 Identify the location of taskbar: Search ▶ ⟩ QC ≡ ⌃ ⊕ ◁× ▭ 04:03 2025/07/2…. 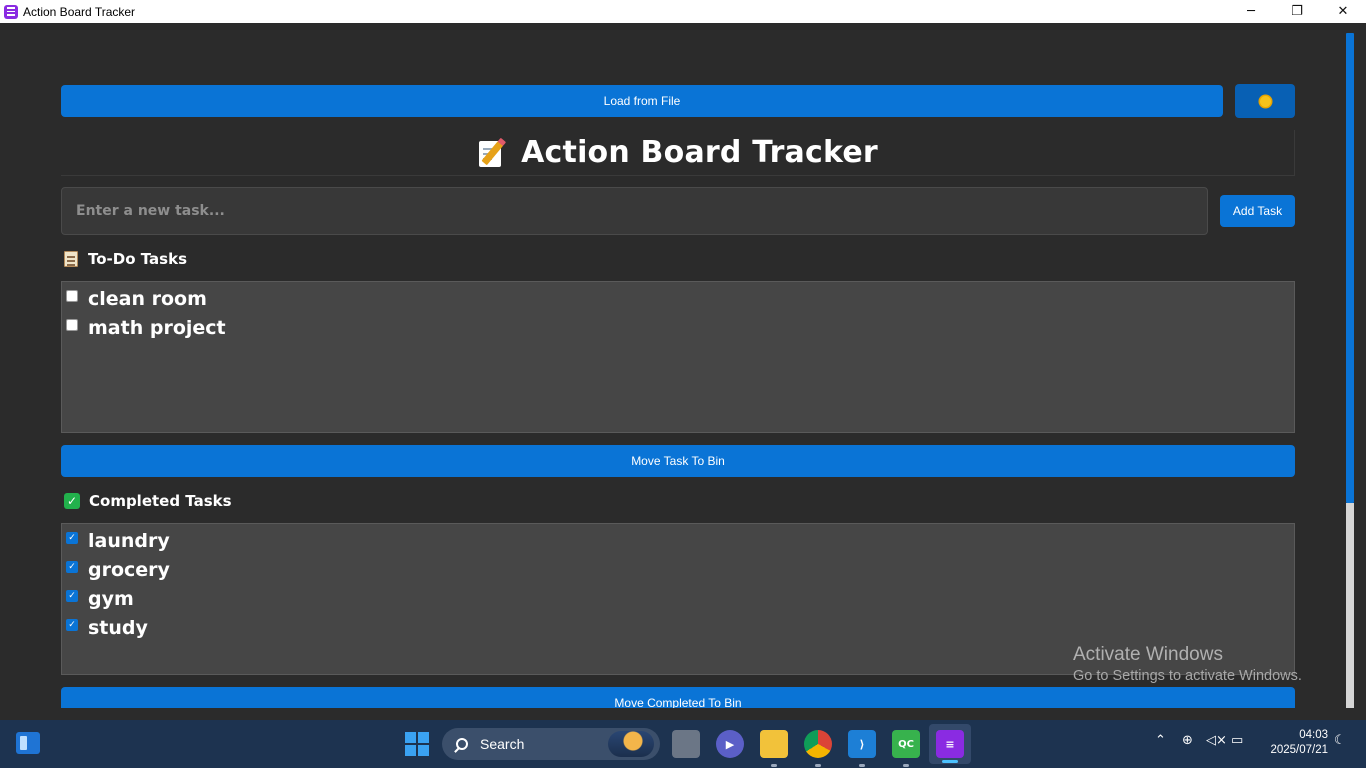
(683, 744).